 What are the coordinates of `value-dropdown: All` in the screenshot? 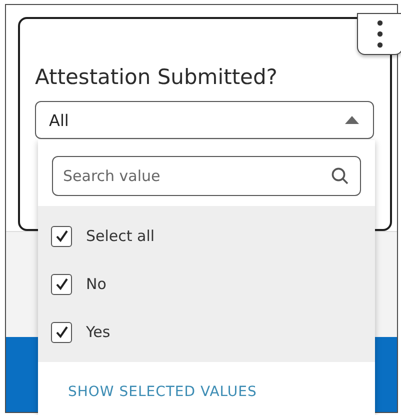 It's located at (204, 120).